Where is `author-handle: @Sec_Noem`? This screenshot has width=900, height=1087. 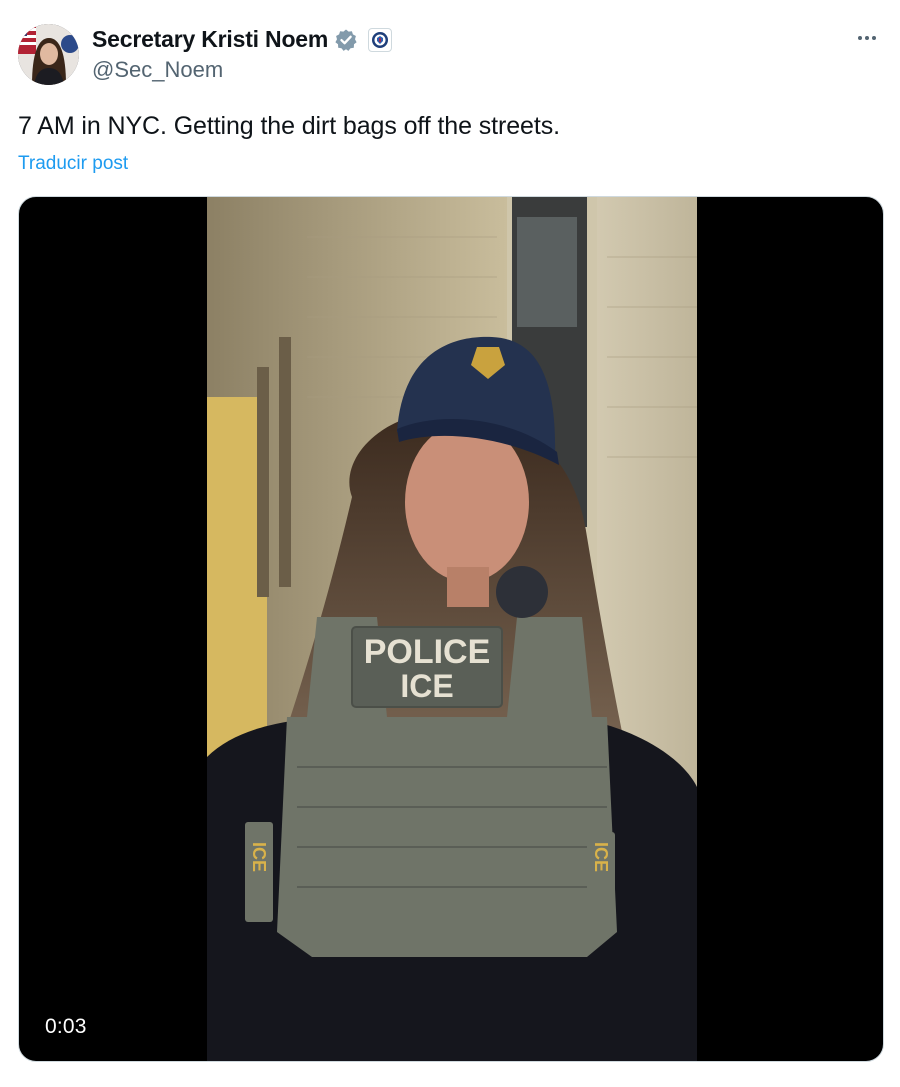 author-handle: @Sec_Noem is located at coordinates (157, 70).